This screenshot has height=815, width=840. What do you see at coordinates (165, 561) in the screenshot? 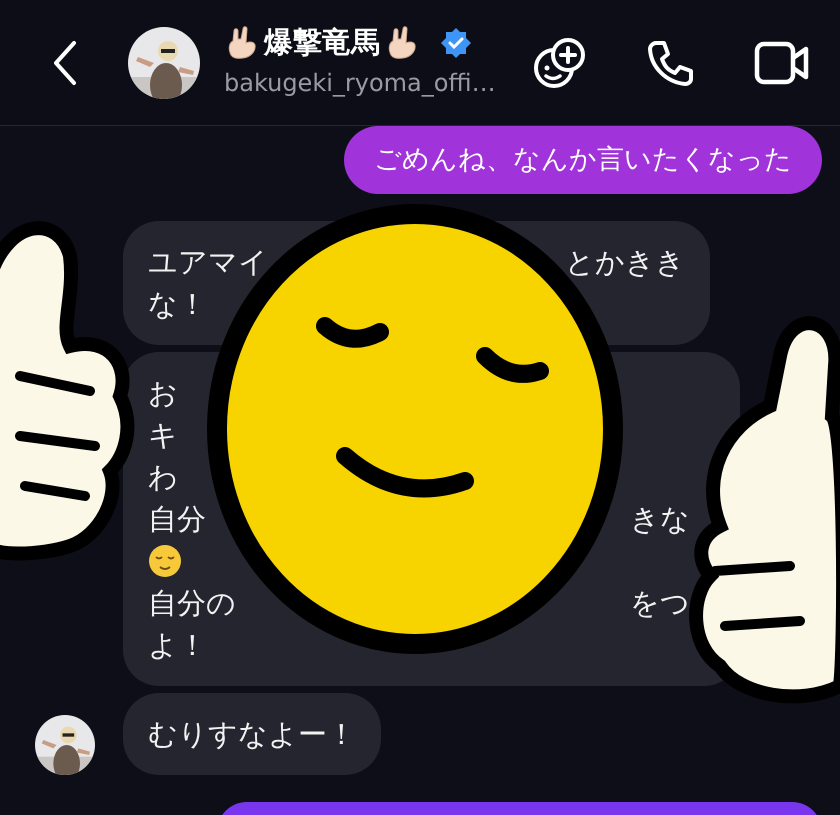
I see `relieved-face-icon` at bounding box center [165, 561].